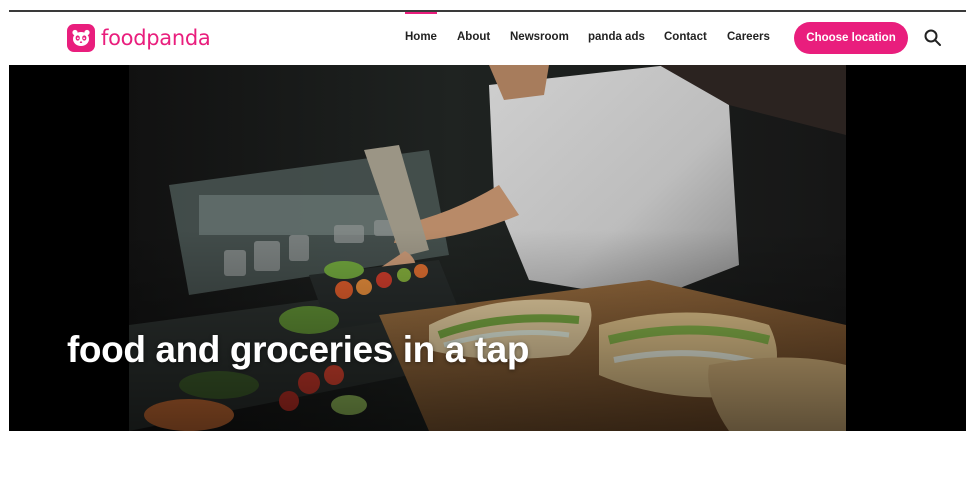  I want to click on nav-item-panda-ads: panda ads, so click(616, 37).